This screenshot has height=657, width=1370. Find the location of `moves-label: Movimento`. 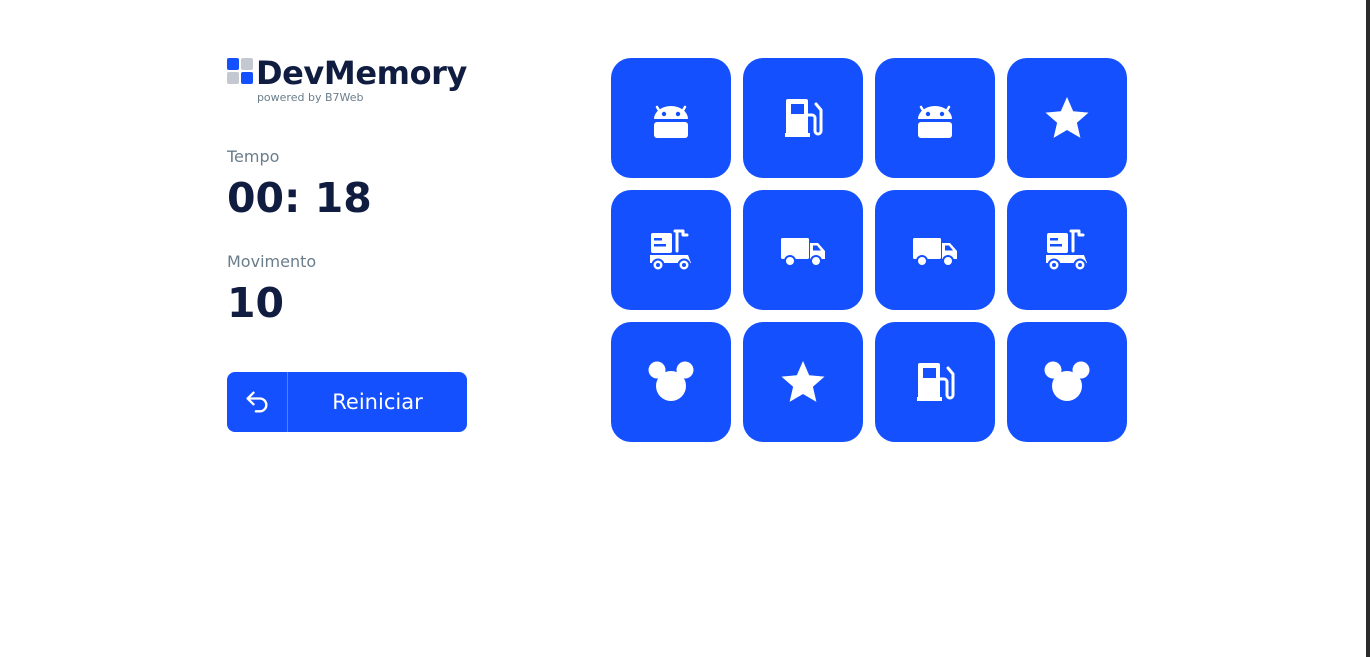

moves-label: Movimento is located at coordinates (272, 261).